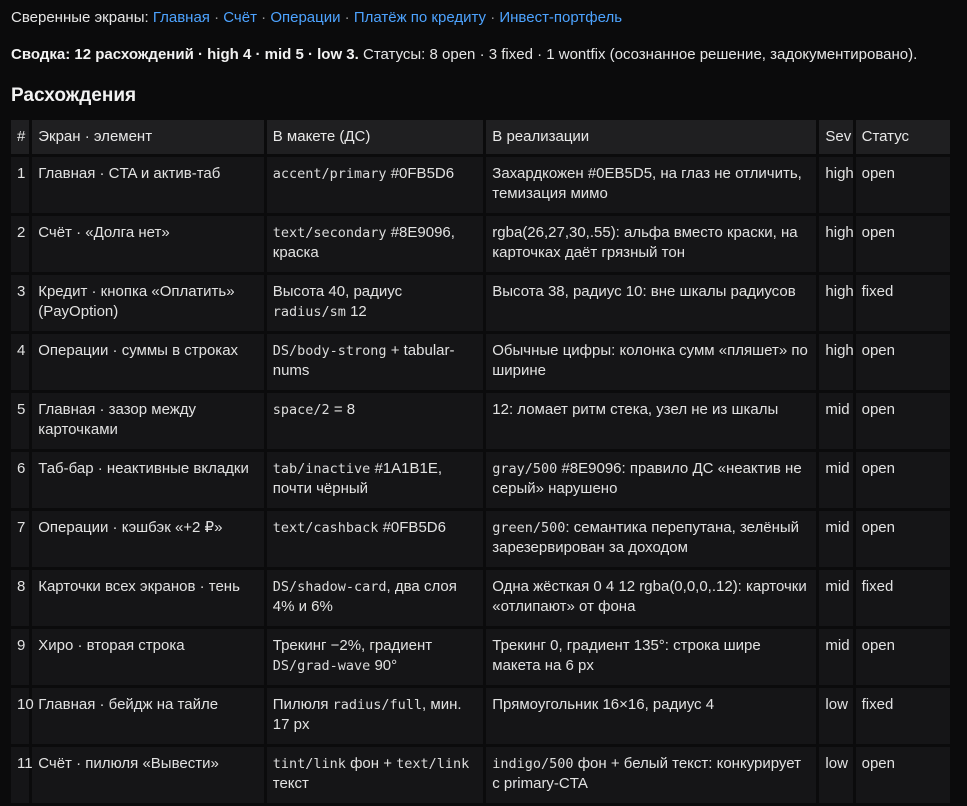  Describe the element at coordinates (290, 783) in the screenshot. I see `cell-text: текст` at that location.